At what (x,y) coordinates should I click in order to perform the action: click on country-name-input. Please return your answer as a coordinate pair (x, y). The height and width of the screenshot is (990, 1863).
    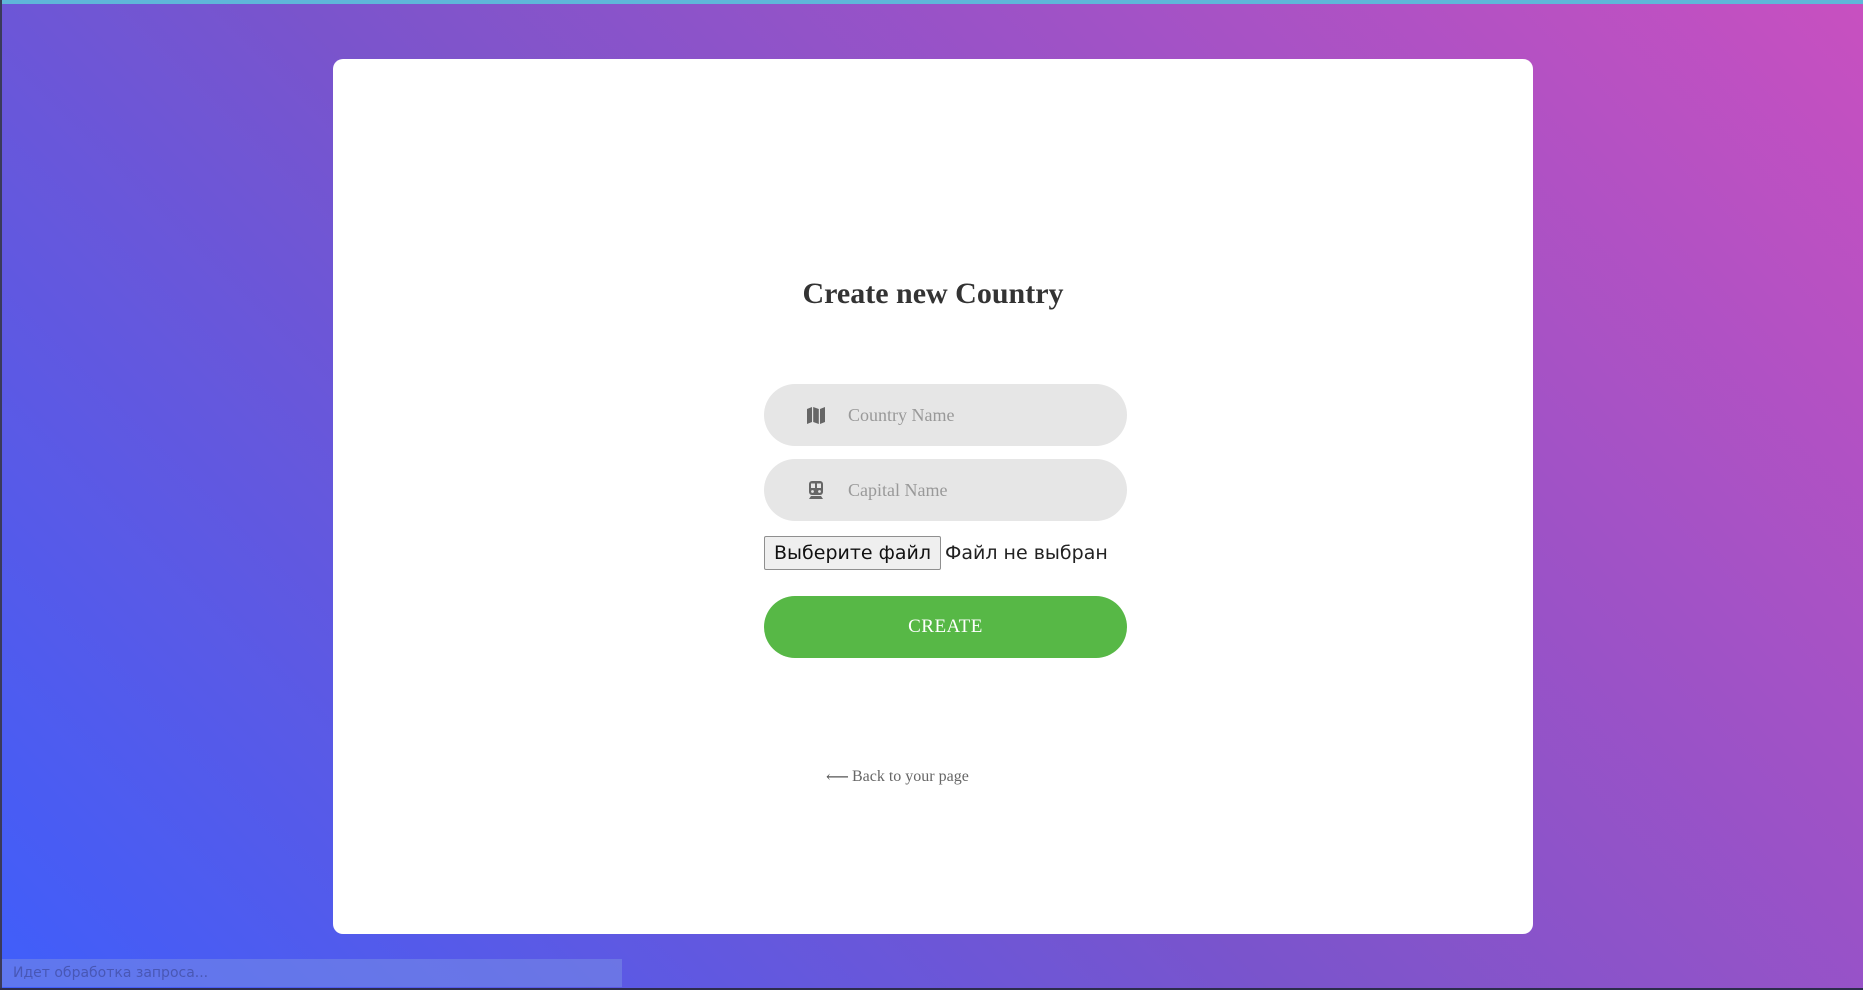
    Looking at the image, I should click on (978, 415).